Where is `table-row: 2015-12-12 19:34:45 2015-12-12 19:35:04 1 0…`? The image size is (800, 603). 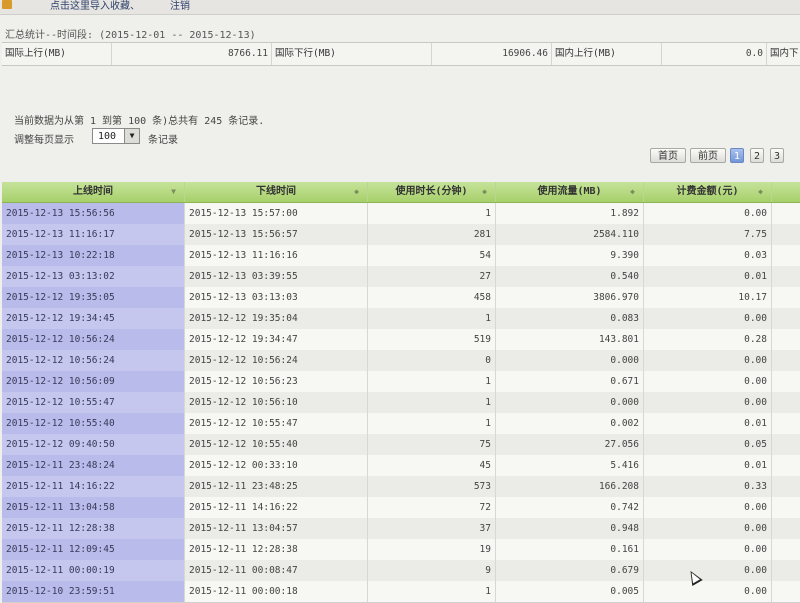
table-row: 2015-12-12 19:34:45 2015-12-12 19:35:04 1 0… is located at coordinates (401, 319).